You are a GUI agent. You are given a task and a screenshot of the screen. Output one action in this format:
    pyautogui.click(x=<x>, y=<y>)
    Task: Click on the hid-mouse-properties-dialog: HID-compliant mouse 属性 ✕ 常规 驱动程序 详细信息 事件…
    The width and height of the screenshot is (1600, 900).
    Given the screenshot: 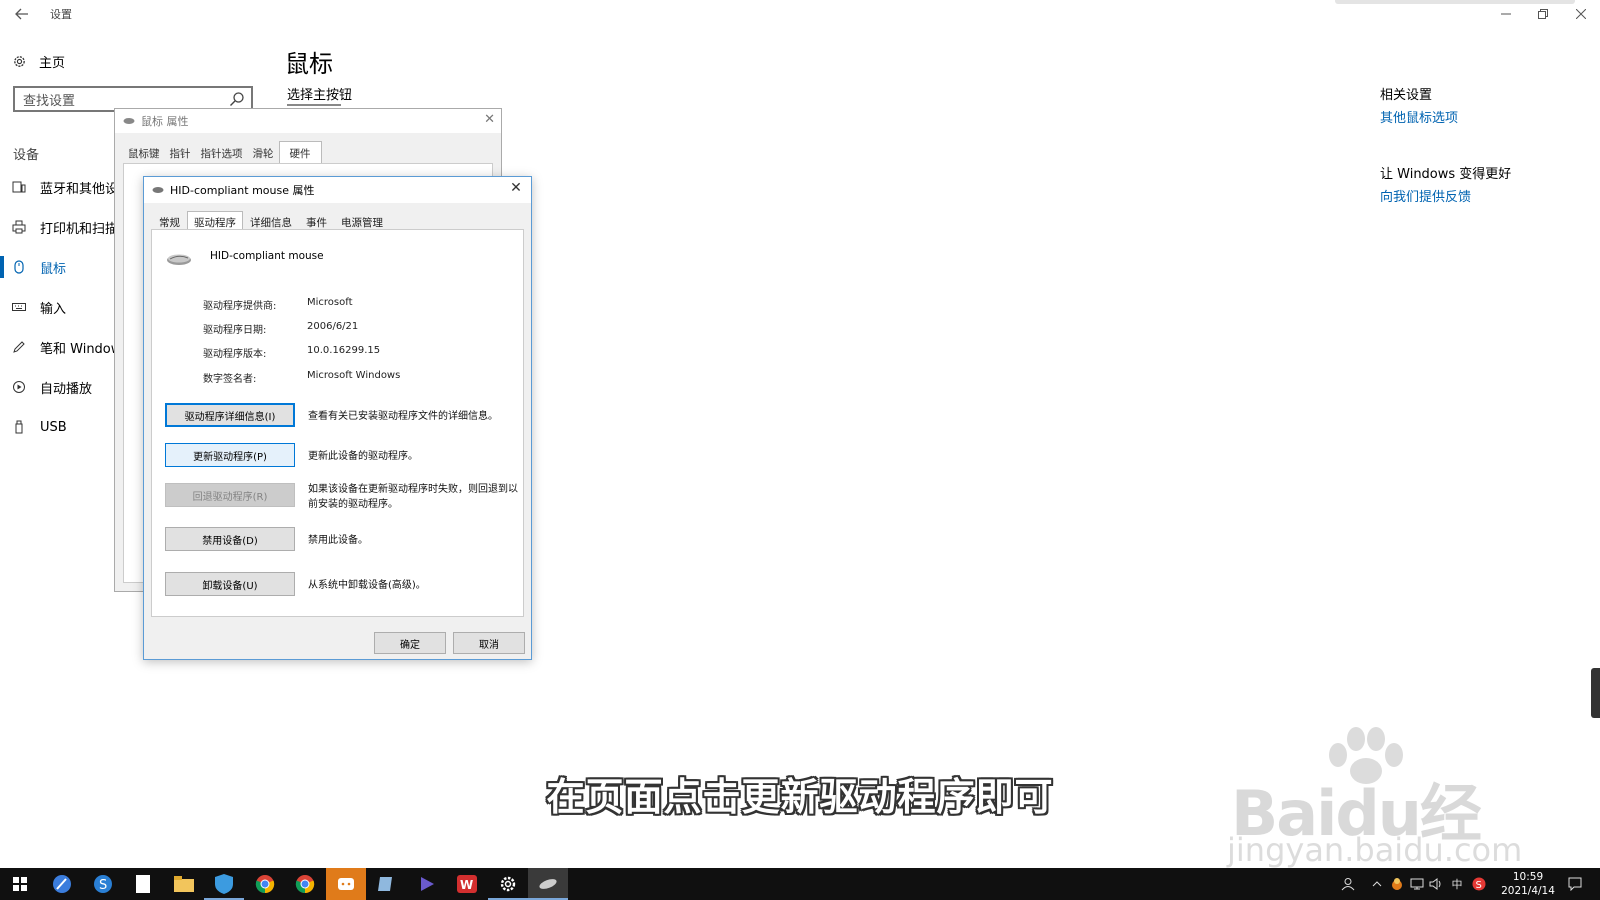 What is the action you would take?
    pyautogui.click(x=337, y=418)
    